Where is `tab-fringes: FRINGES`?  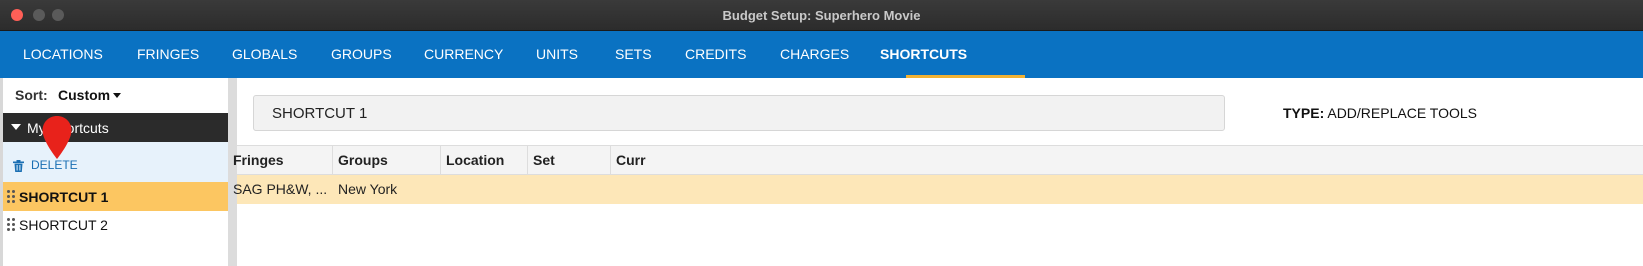 tab-fringes: FRINGES is located at coordinates (168, 54).